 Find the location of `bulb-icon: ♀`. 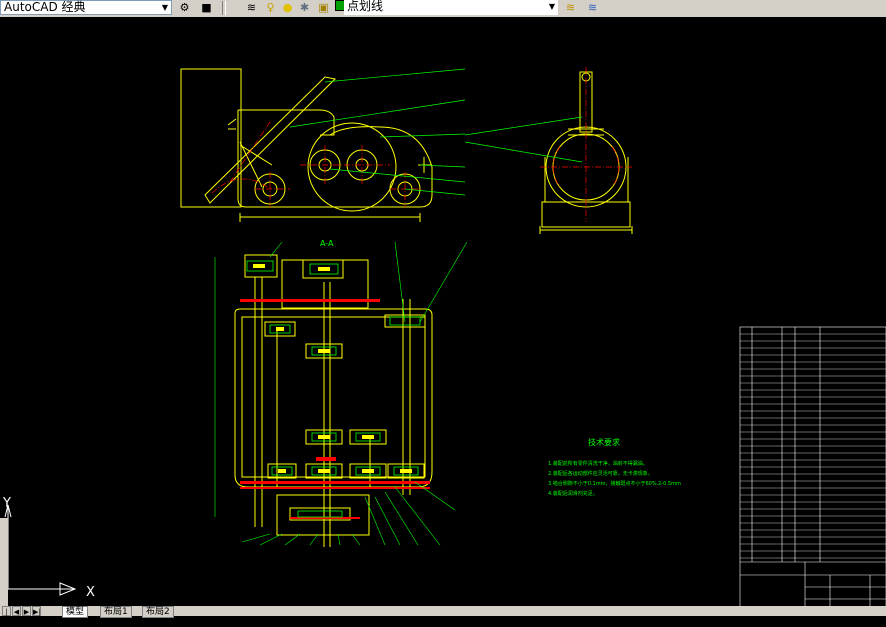

bulb-icon: ♀ is located at coordinates (270, 8).